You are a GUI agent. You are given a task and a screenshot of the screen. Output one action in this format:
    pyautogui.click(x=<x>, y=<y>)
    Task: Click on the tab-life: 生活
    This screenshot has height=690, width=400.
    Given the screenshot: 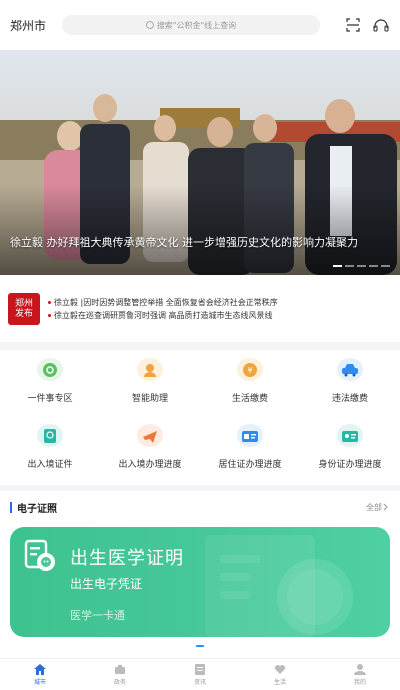 What is the action you would take?
    pyautogui.click(x=280, y=674)
    